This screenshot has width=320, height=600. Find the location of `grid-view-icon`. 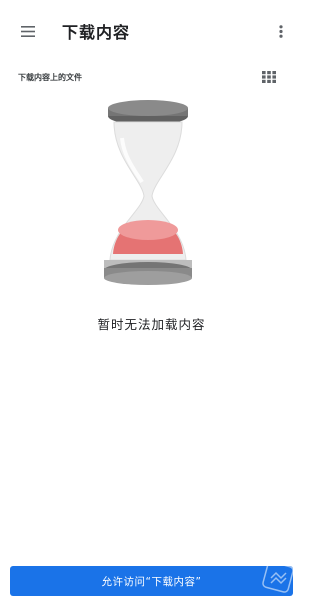

grid-view-icon is located at coordinates (269, 77).